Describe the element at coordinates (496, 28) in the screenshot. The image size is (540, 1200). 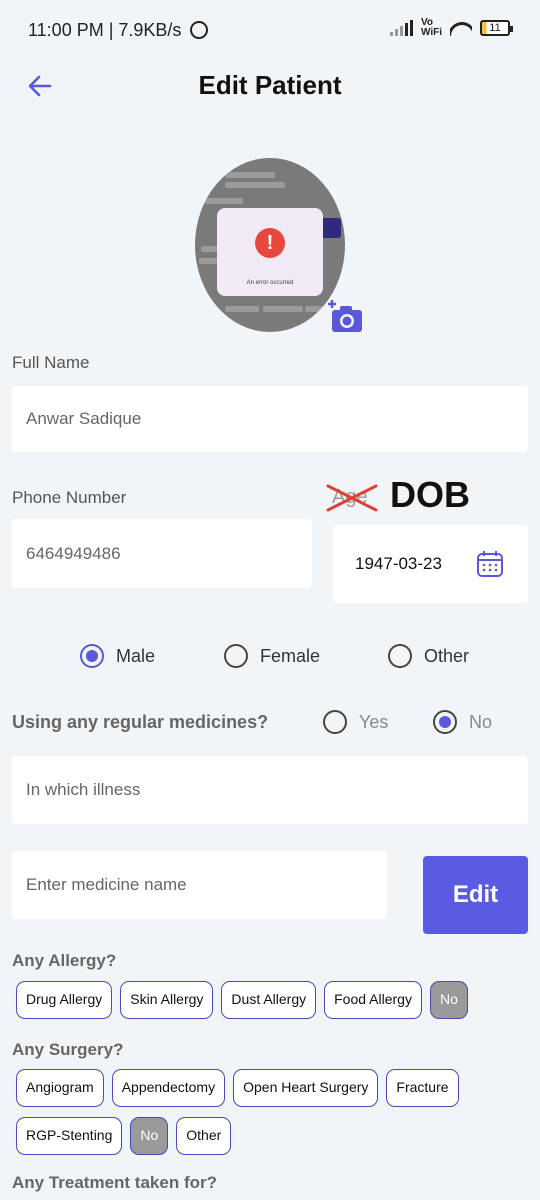
I see `battery-icon: 11` at that location.